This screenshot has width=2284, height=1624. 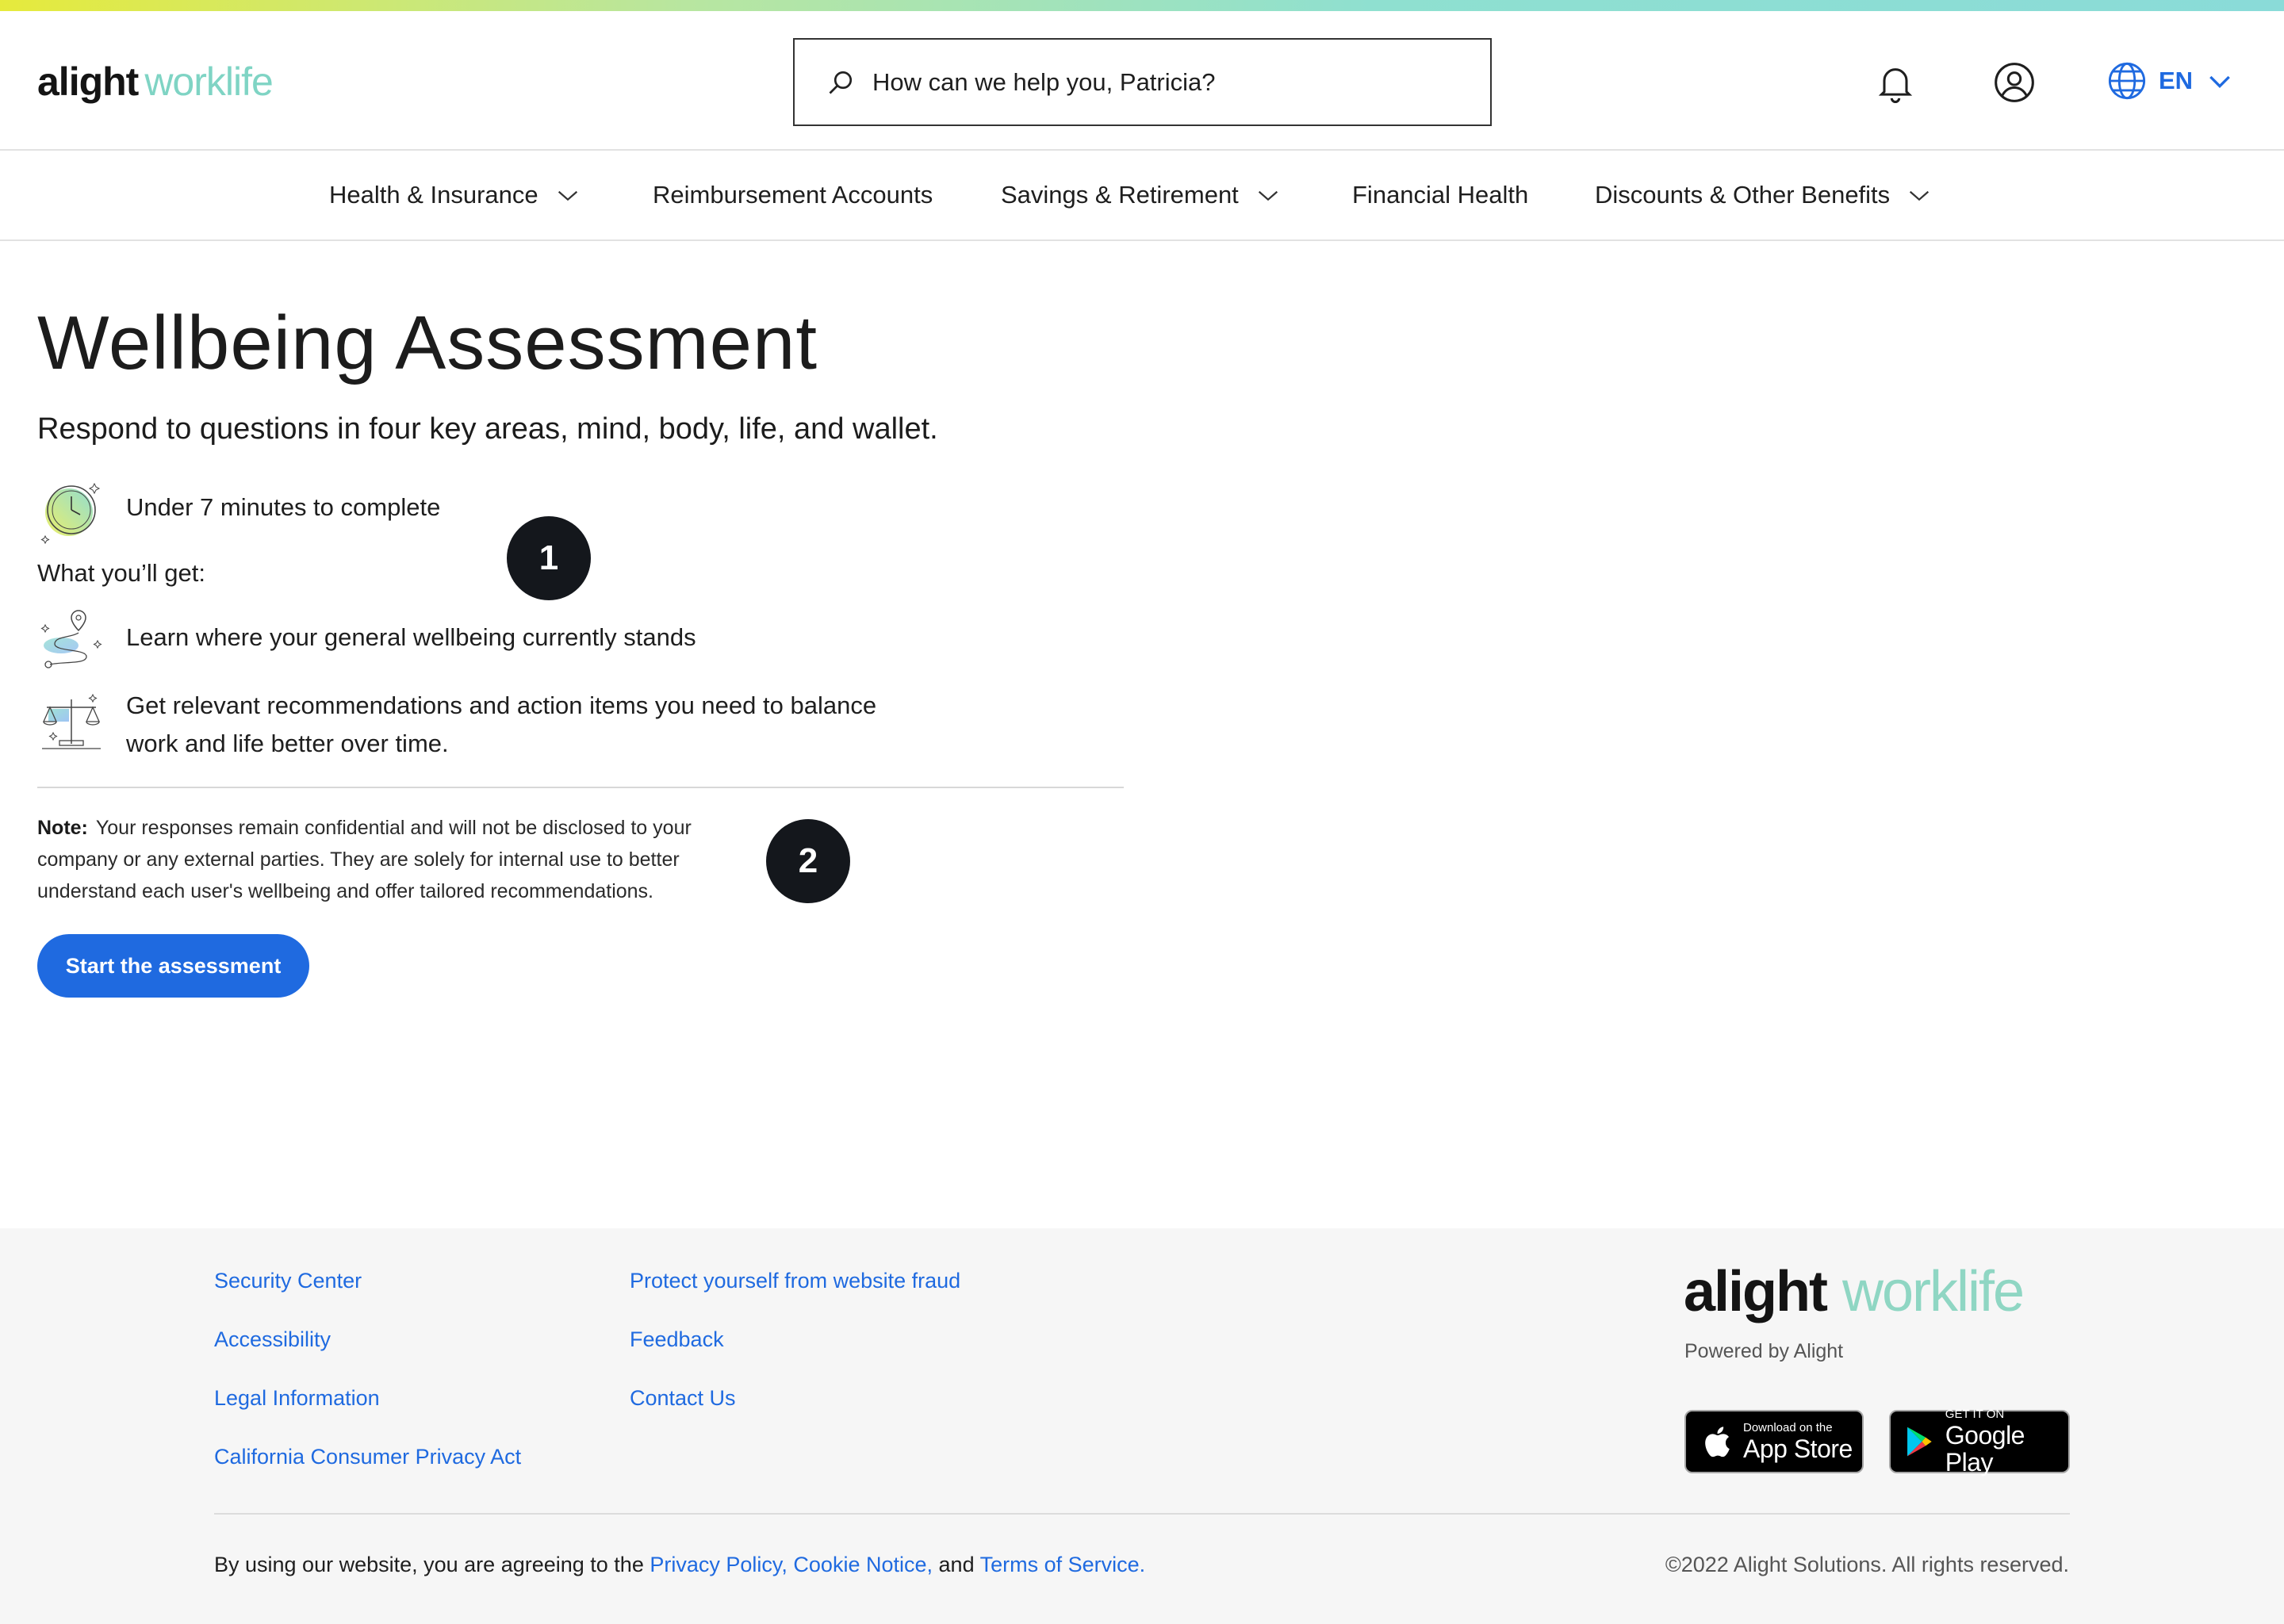 I want to click on scales-icon, so click(x=71, y=721).